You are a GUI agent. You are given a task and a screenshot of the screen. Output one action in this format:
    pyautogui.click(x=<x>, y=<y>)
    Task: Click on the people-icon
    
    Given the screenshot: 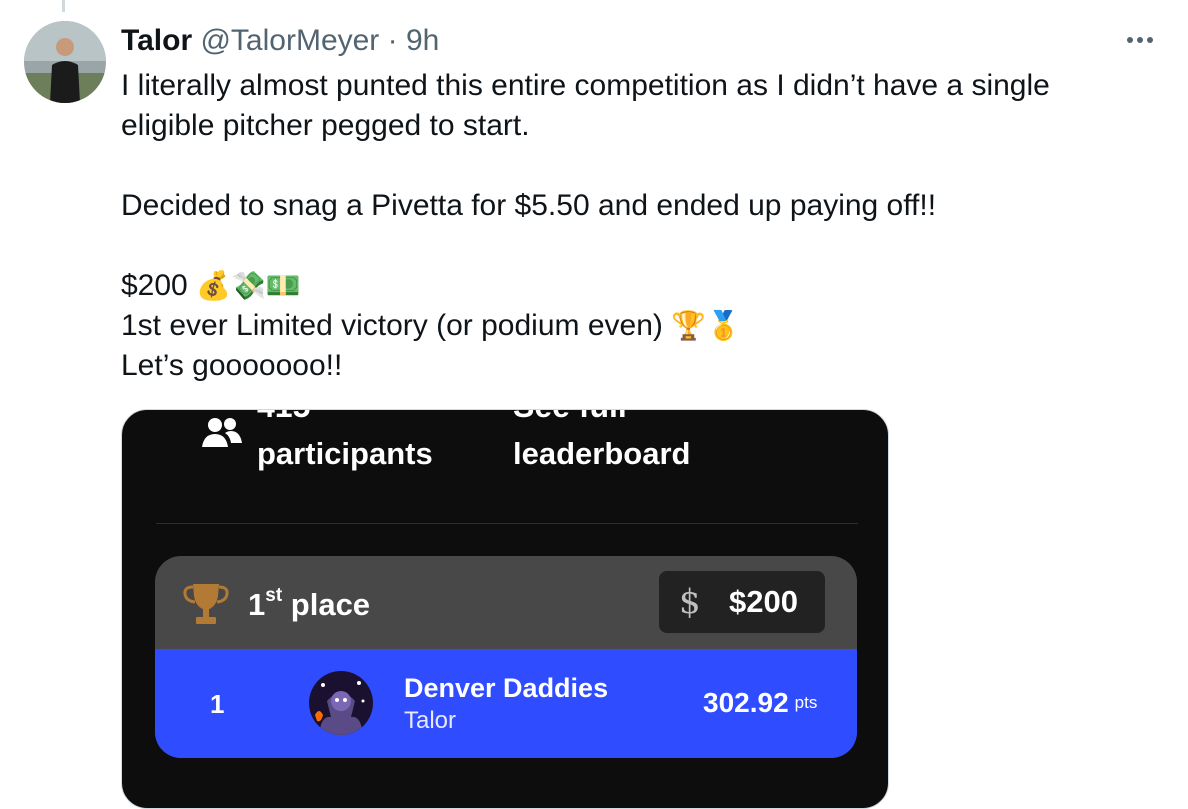 What is the action you would take?
    pyautogui.click(x=222, y=432)
    